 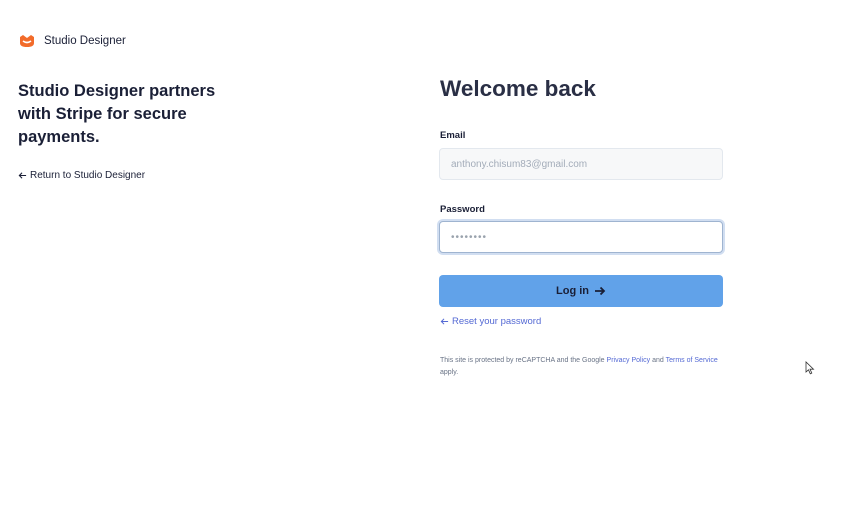 I want to click on terms-of-service-link: Terms of Service, so click(x=692, y=360).